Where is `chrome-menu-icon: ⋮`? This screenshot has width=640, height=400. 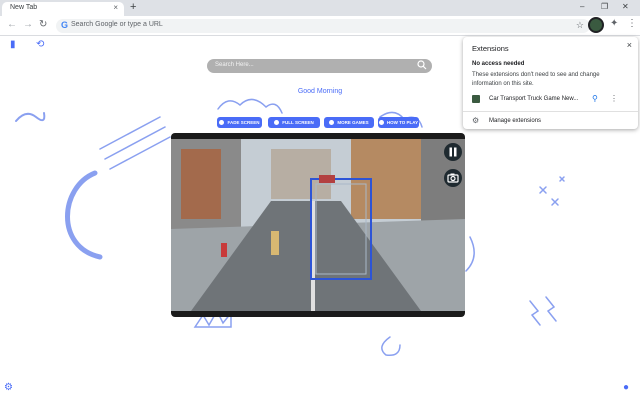
chrome-menu-icon: ⋮ is located at coordinates (632, 23).